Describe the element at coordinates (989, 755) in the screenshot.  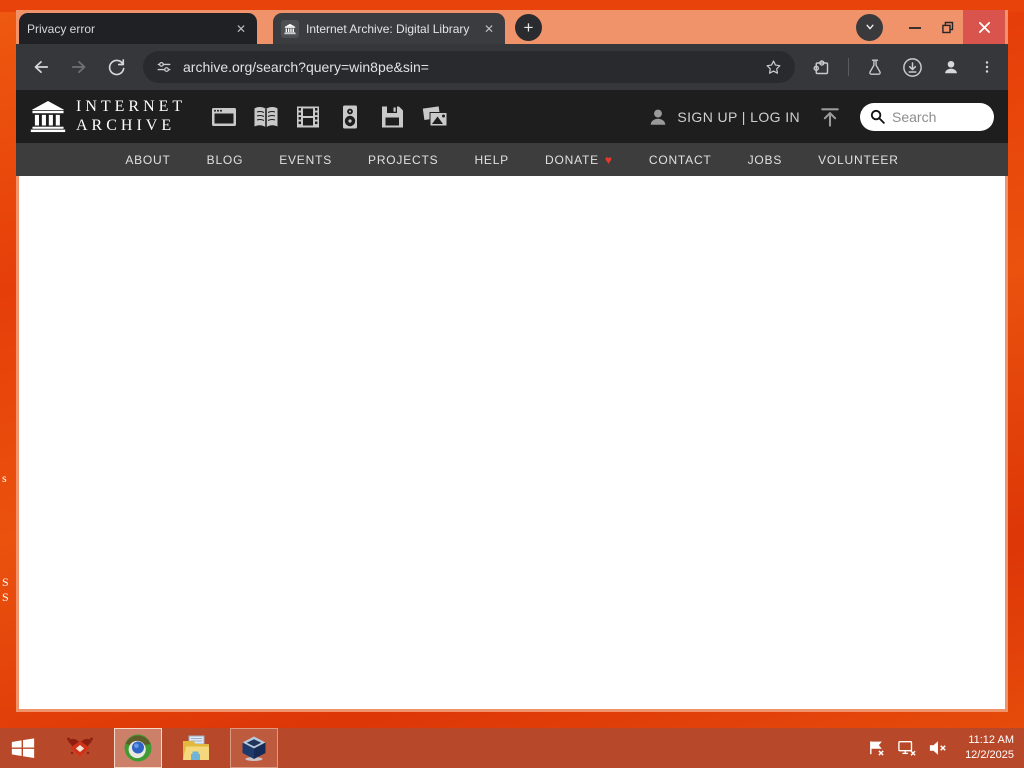
I see `clock-date: 12/2/2025` at that location.